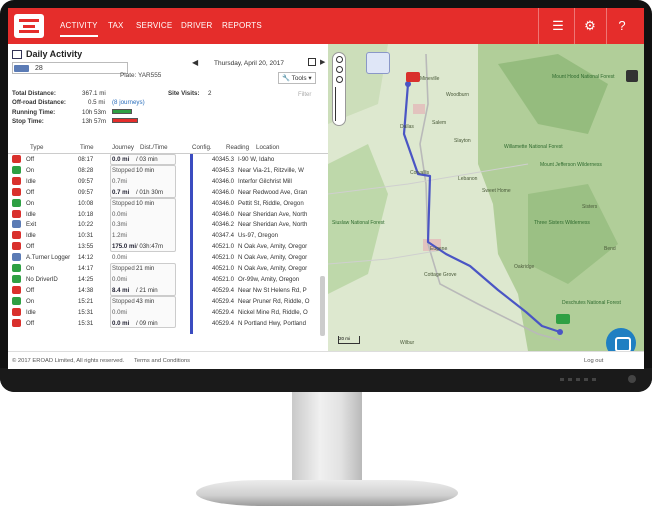  What do you see at coordinates (632, 379) in the screenshot?
I see `power-button` at bounding box center [632, 379].